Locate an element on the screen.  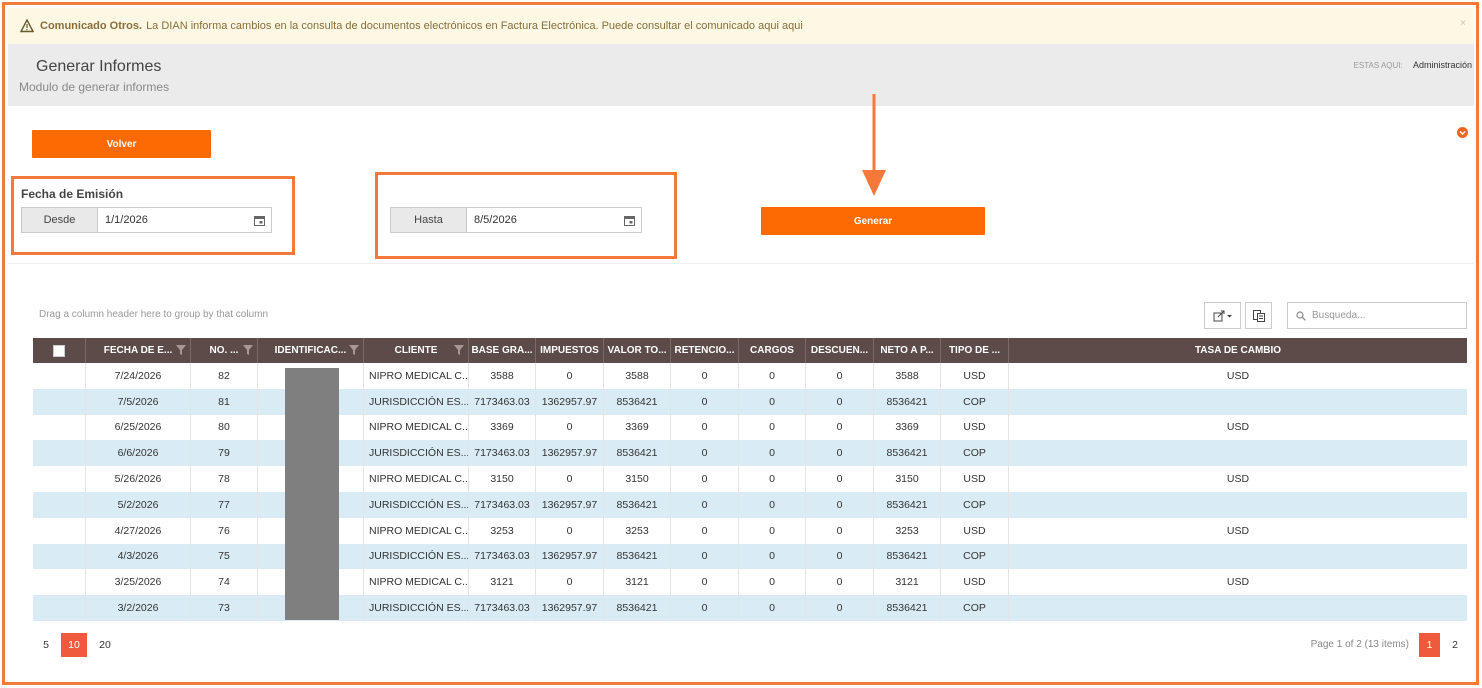
breadcrumb-current: Administración is located at coordinates (1442, 65).